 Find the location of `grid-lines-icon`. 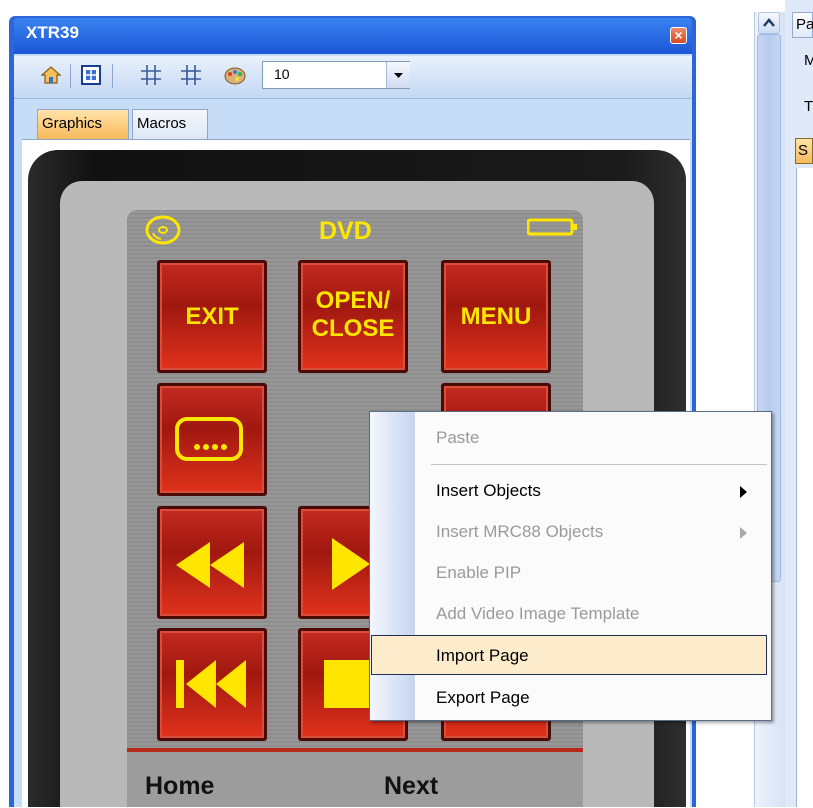

grid-lines-icon is located at coordinates (151, 75).